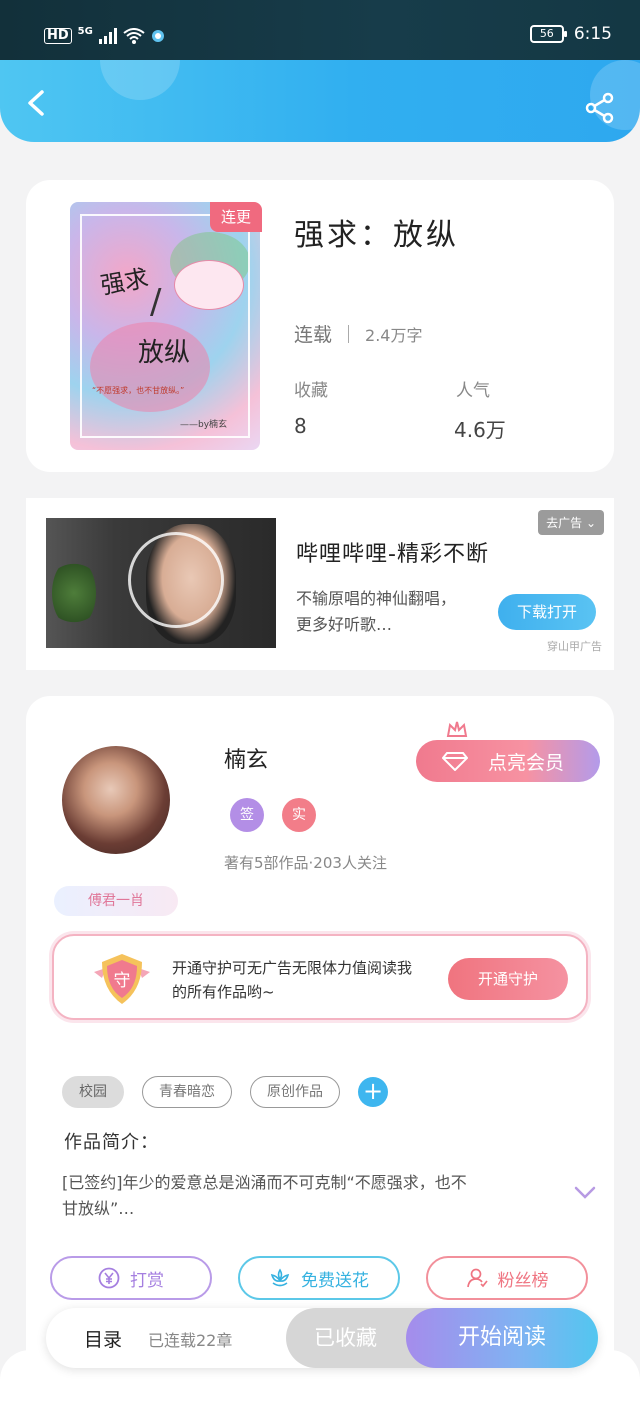 The width and height of the screenshot is (640, 1415). I want to click on flower-icon, so click(280, 1277).